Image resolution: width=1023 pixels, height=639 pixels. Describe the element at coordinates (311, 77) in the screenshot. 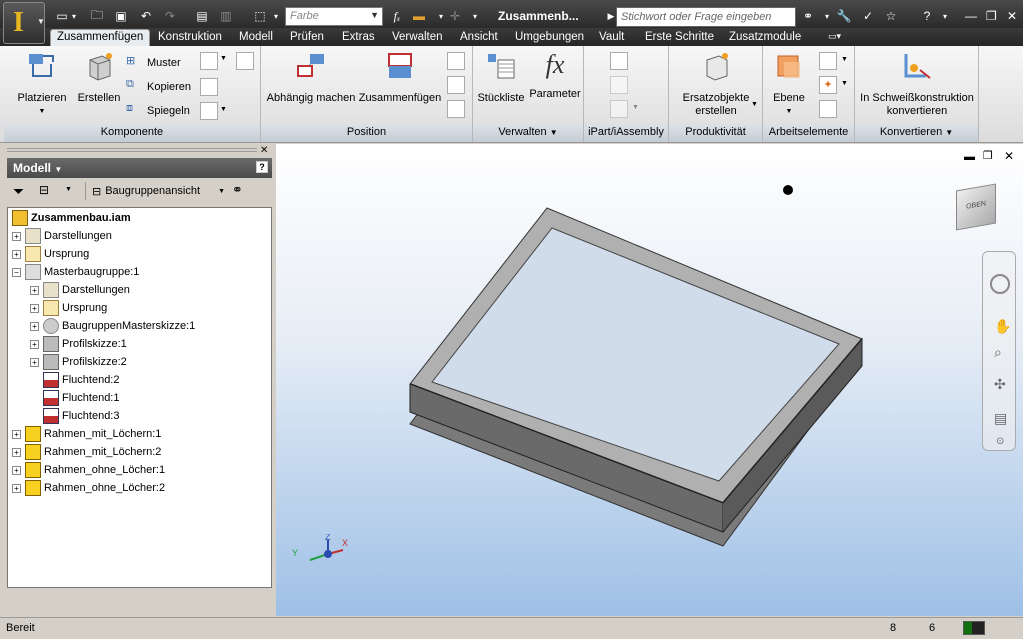

I see `abhaengig-machen-button: Abhängig machen` at that location.